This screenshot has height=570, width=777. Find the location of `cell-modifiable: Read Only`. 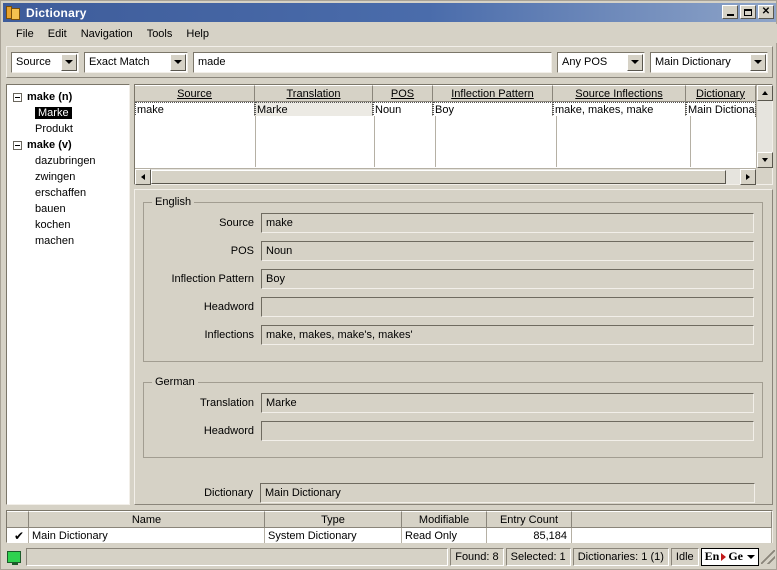

cell-modifiable: Read Only is located at coordinates (444, 535).